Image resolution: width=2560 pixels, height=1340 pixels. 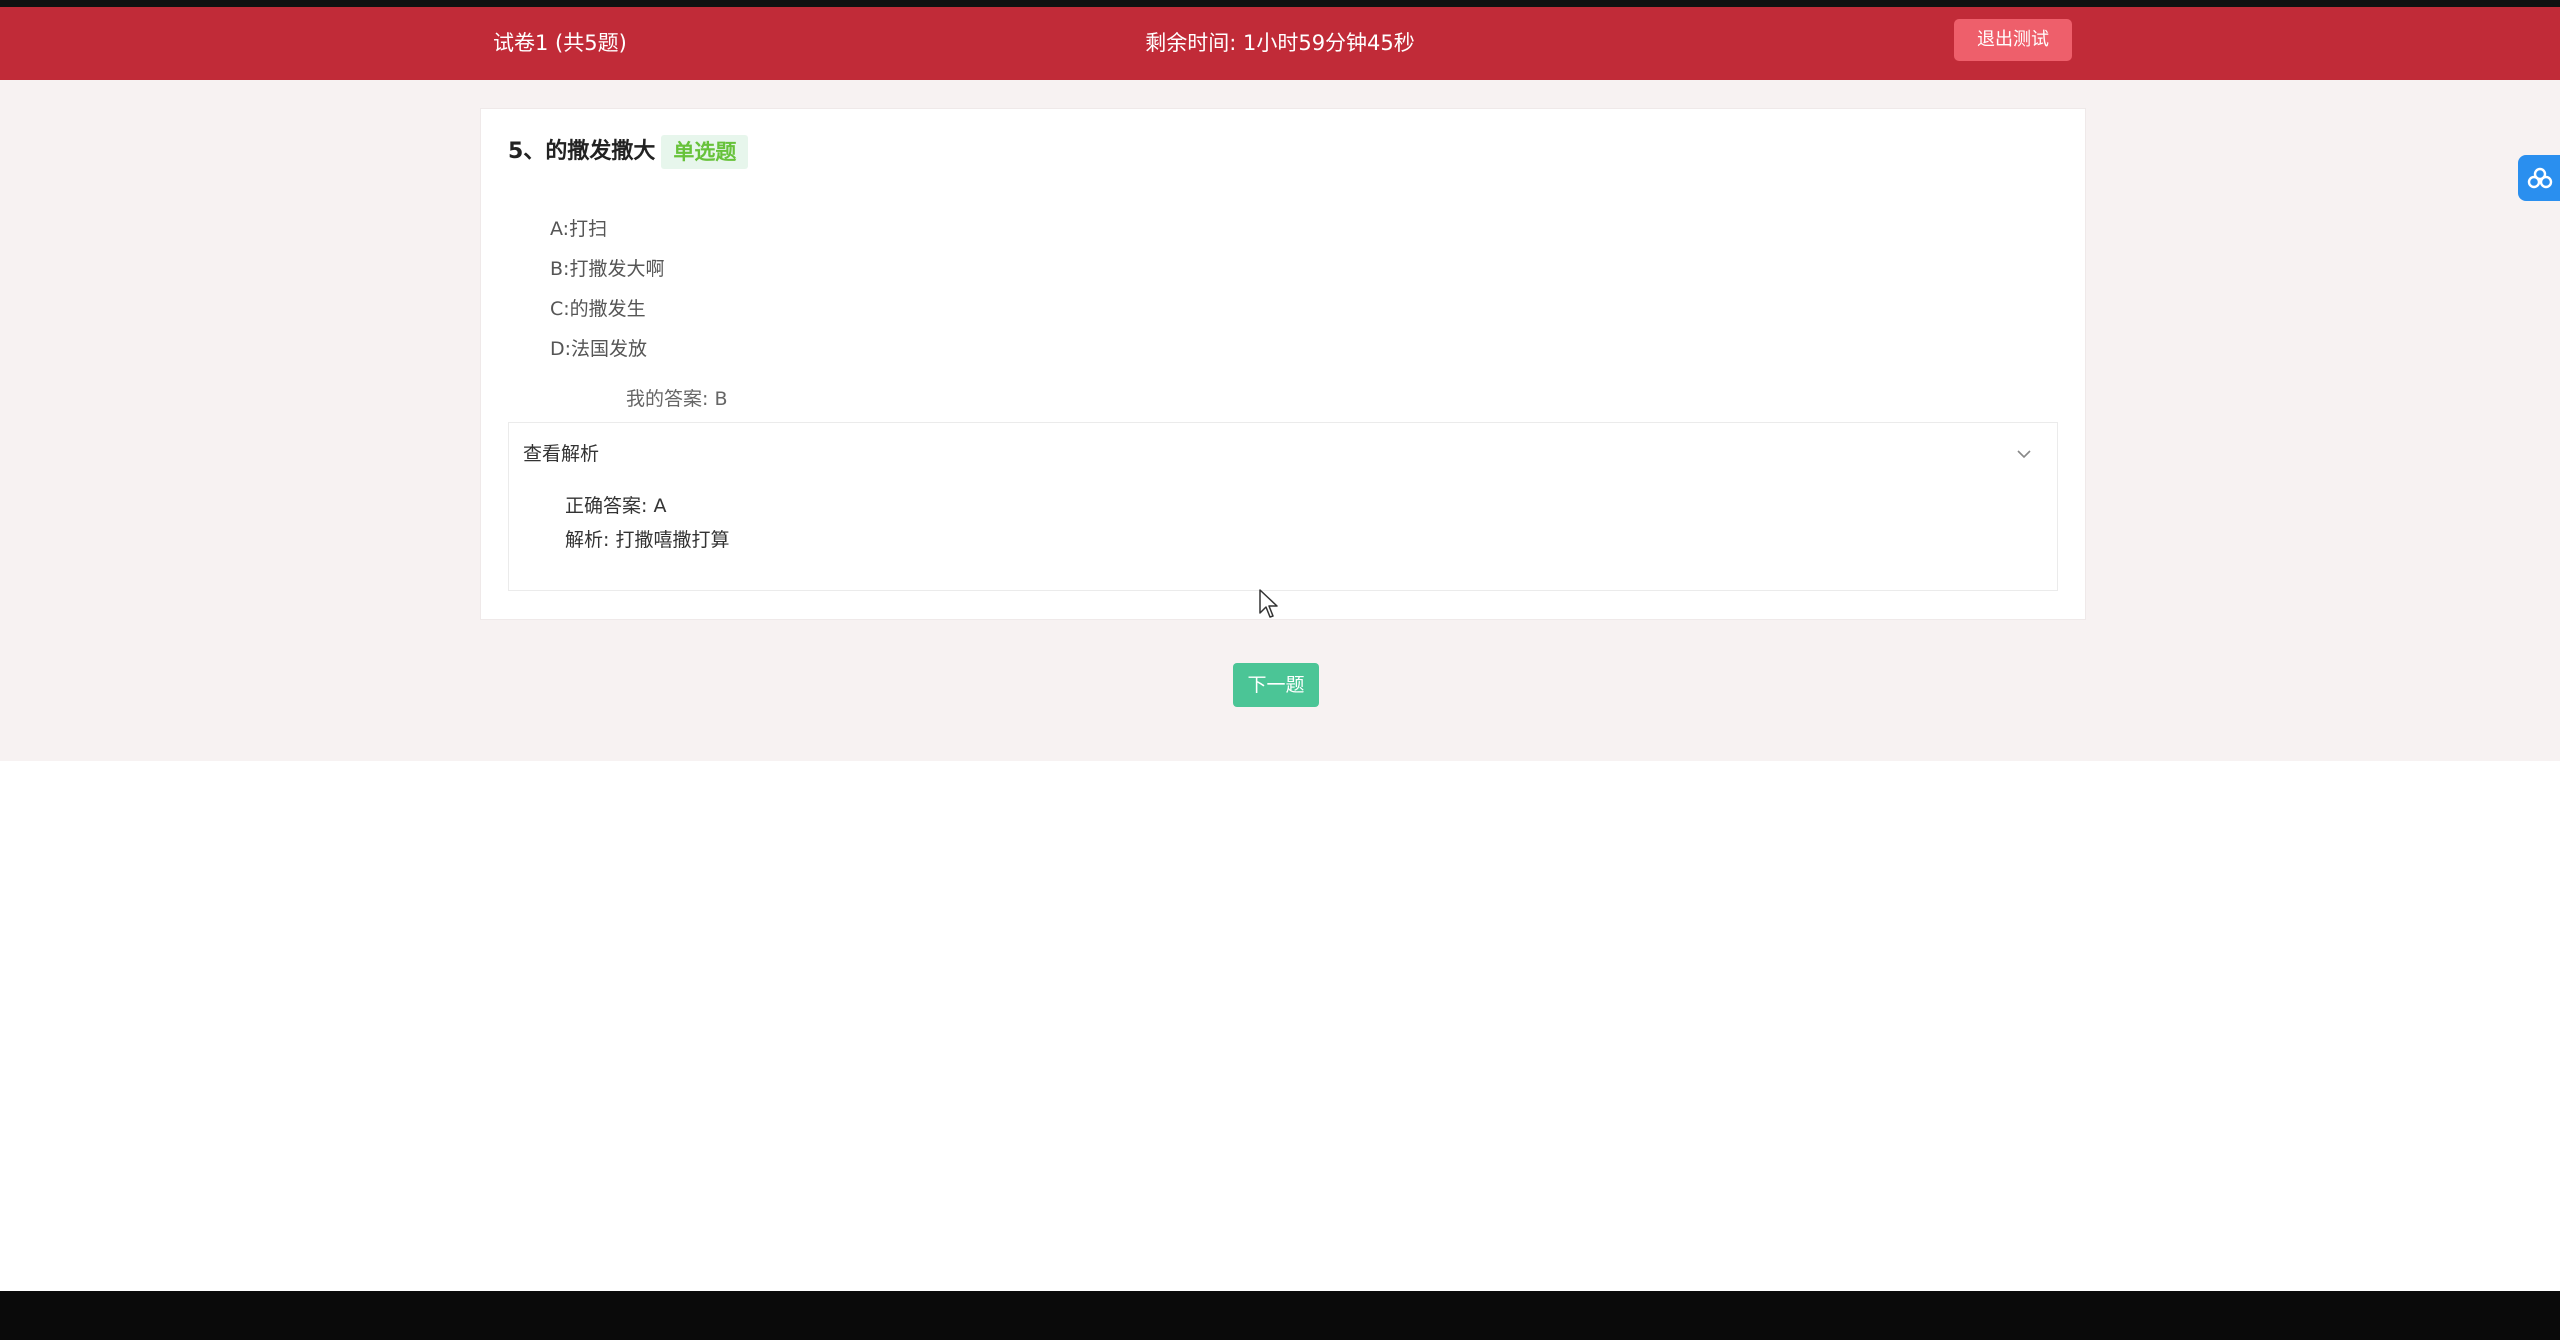 I want to click on option-key: B:, so click(x=560, y=269).